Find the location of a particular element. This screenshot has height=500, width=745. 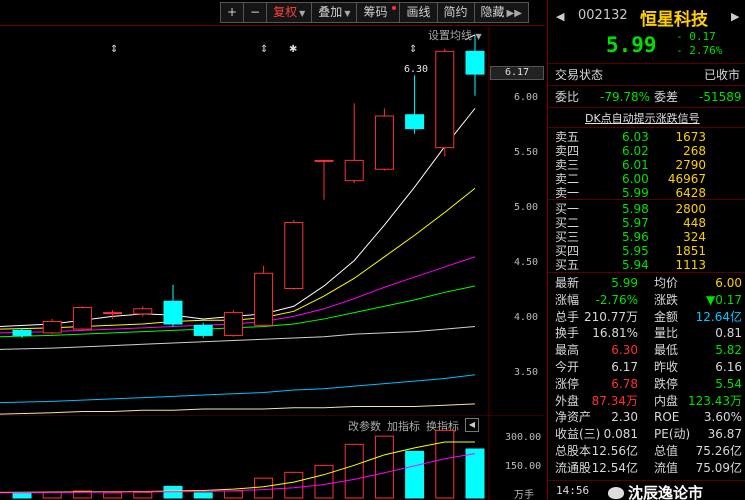

volume-plot is located at coordinates (272, 457).